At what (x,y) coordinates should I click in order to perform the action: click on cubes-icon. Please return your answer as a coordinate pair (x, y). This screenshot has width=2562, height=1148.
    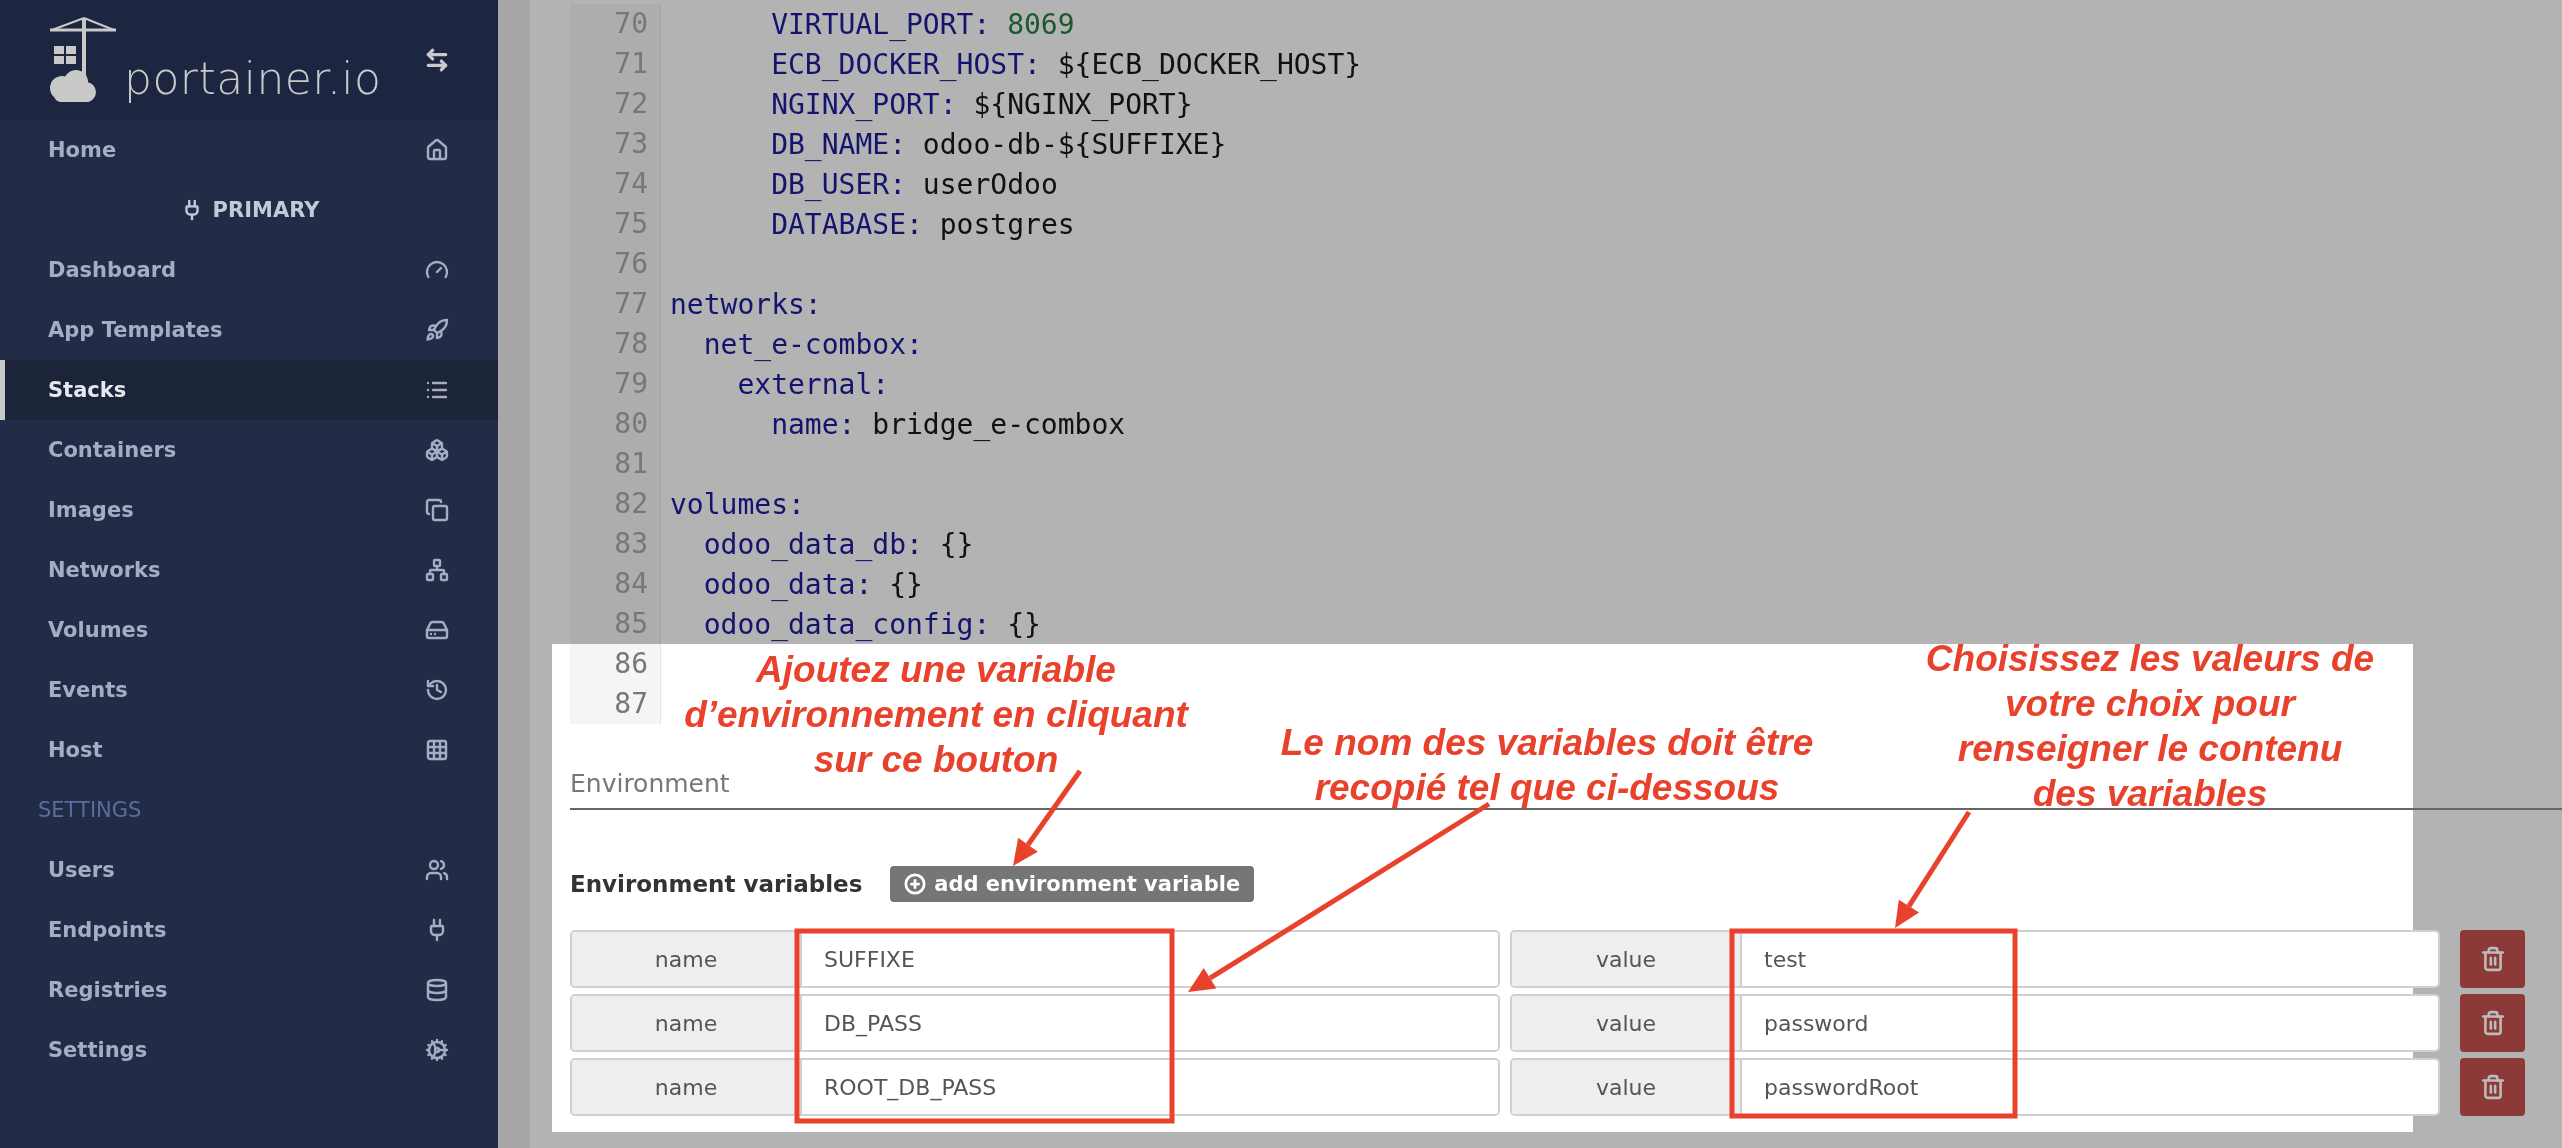
    Looking at the image, I should click on (437, 450).